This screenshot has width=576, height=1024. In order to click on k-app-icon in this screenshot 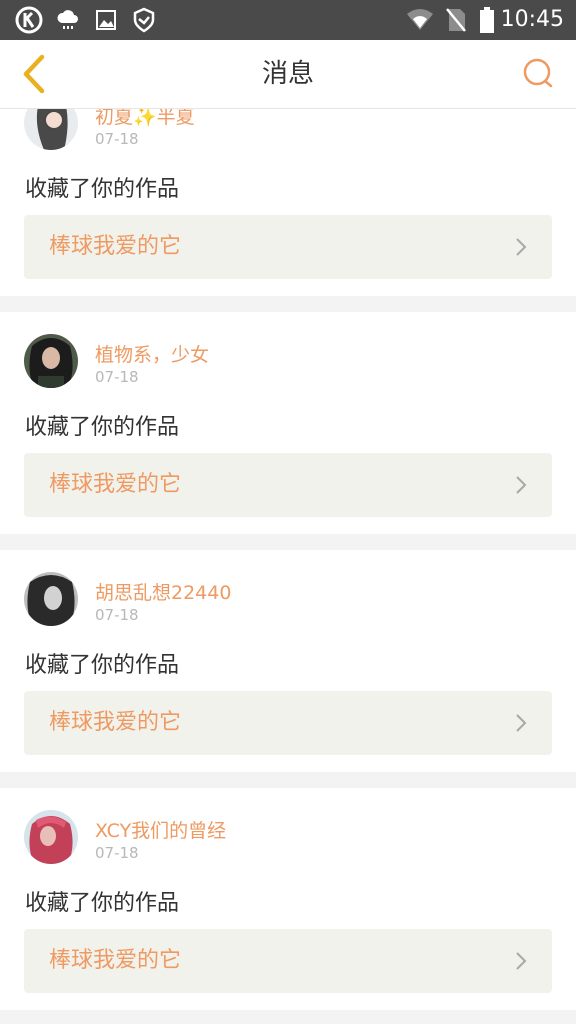, I will do `click(29, 20)`.